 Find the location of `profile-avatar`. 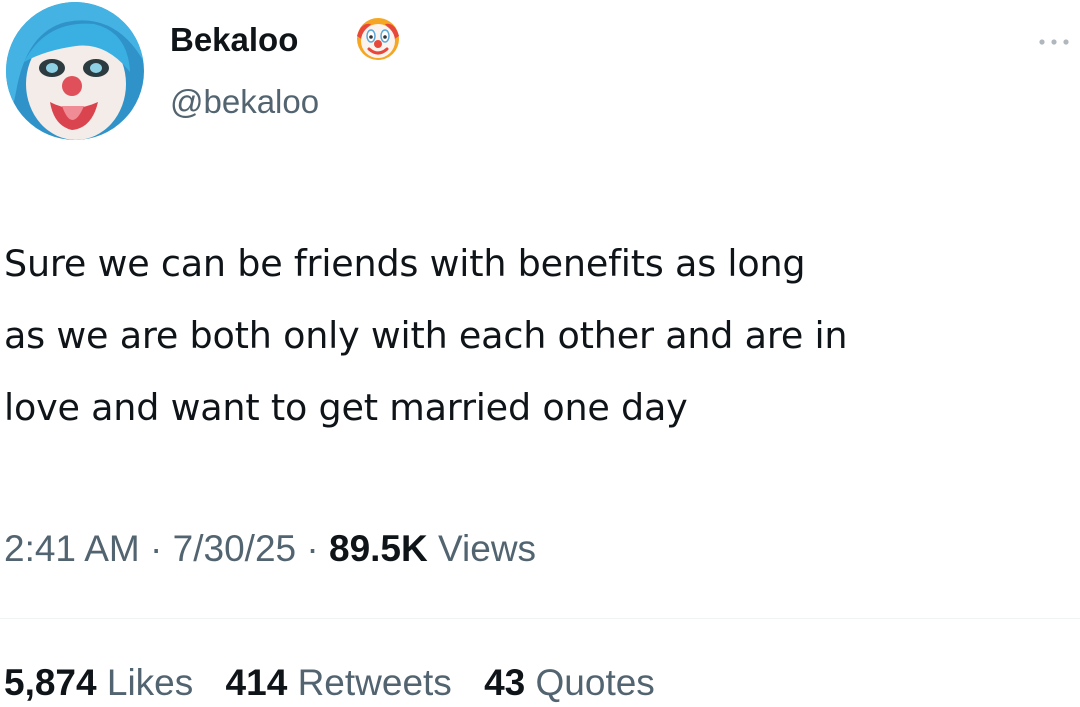

profile-avatar is located at coordinates (75, 71).